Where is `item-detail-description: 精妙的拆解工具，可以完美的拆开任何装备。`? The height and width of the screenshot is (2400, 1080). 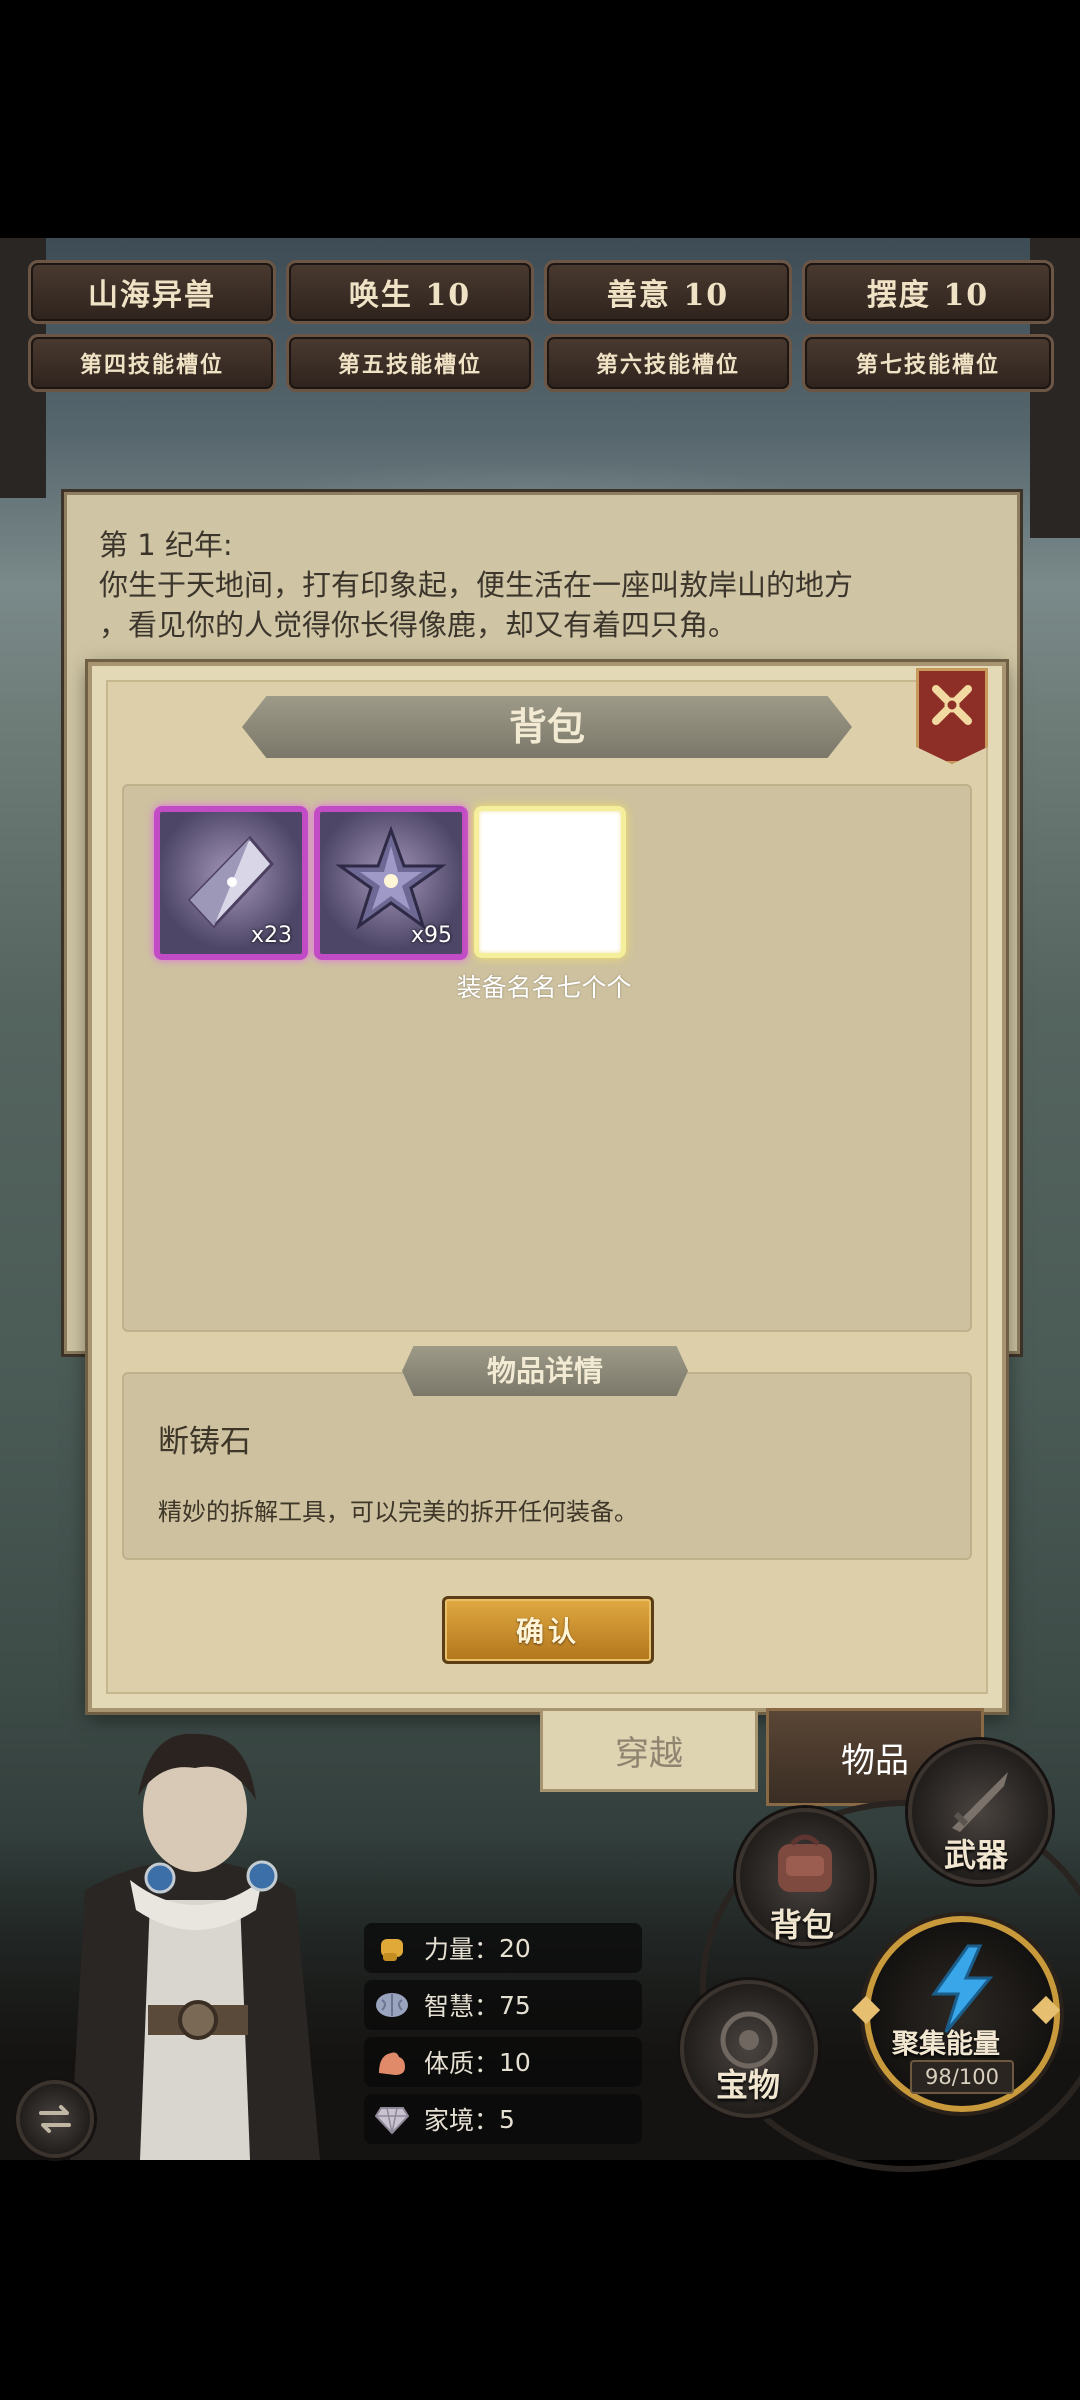
item-detail-description: 精妙的拆解工具，可以完美的拆开任何装备。 is located at coordinates (398, 1512).